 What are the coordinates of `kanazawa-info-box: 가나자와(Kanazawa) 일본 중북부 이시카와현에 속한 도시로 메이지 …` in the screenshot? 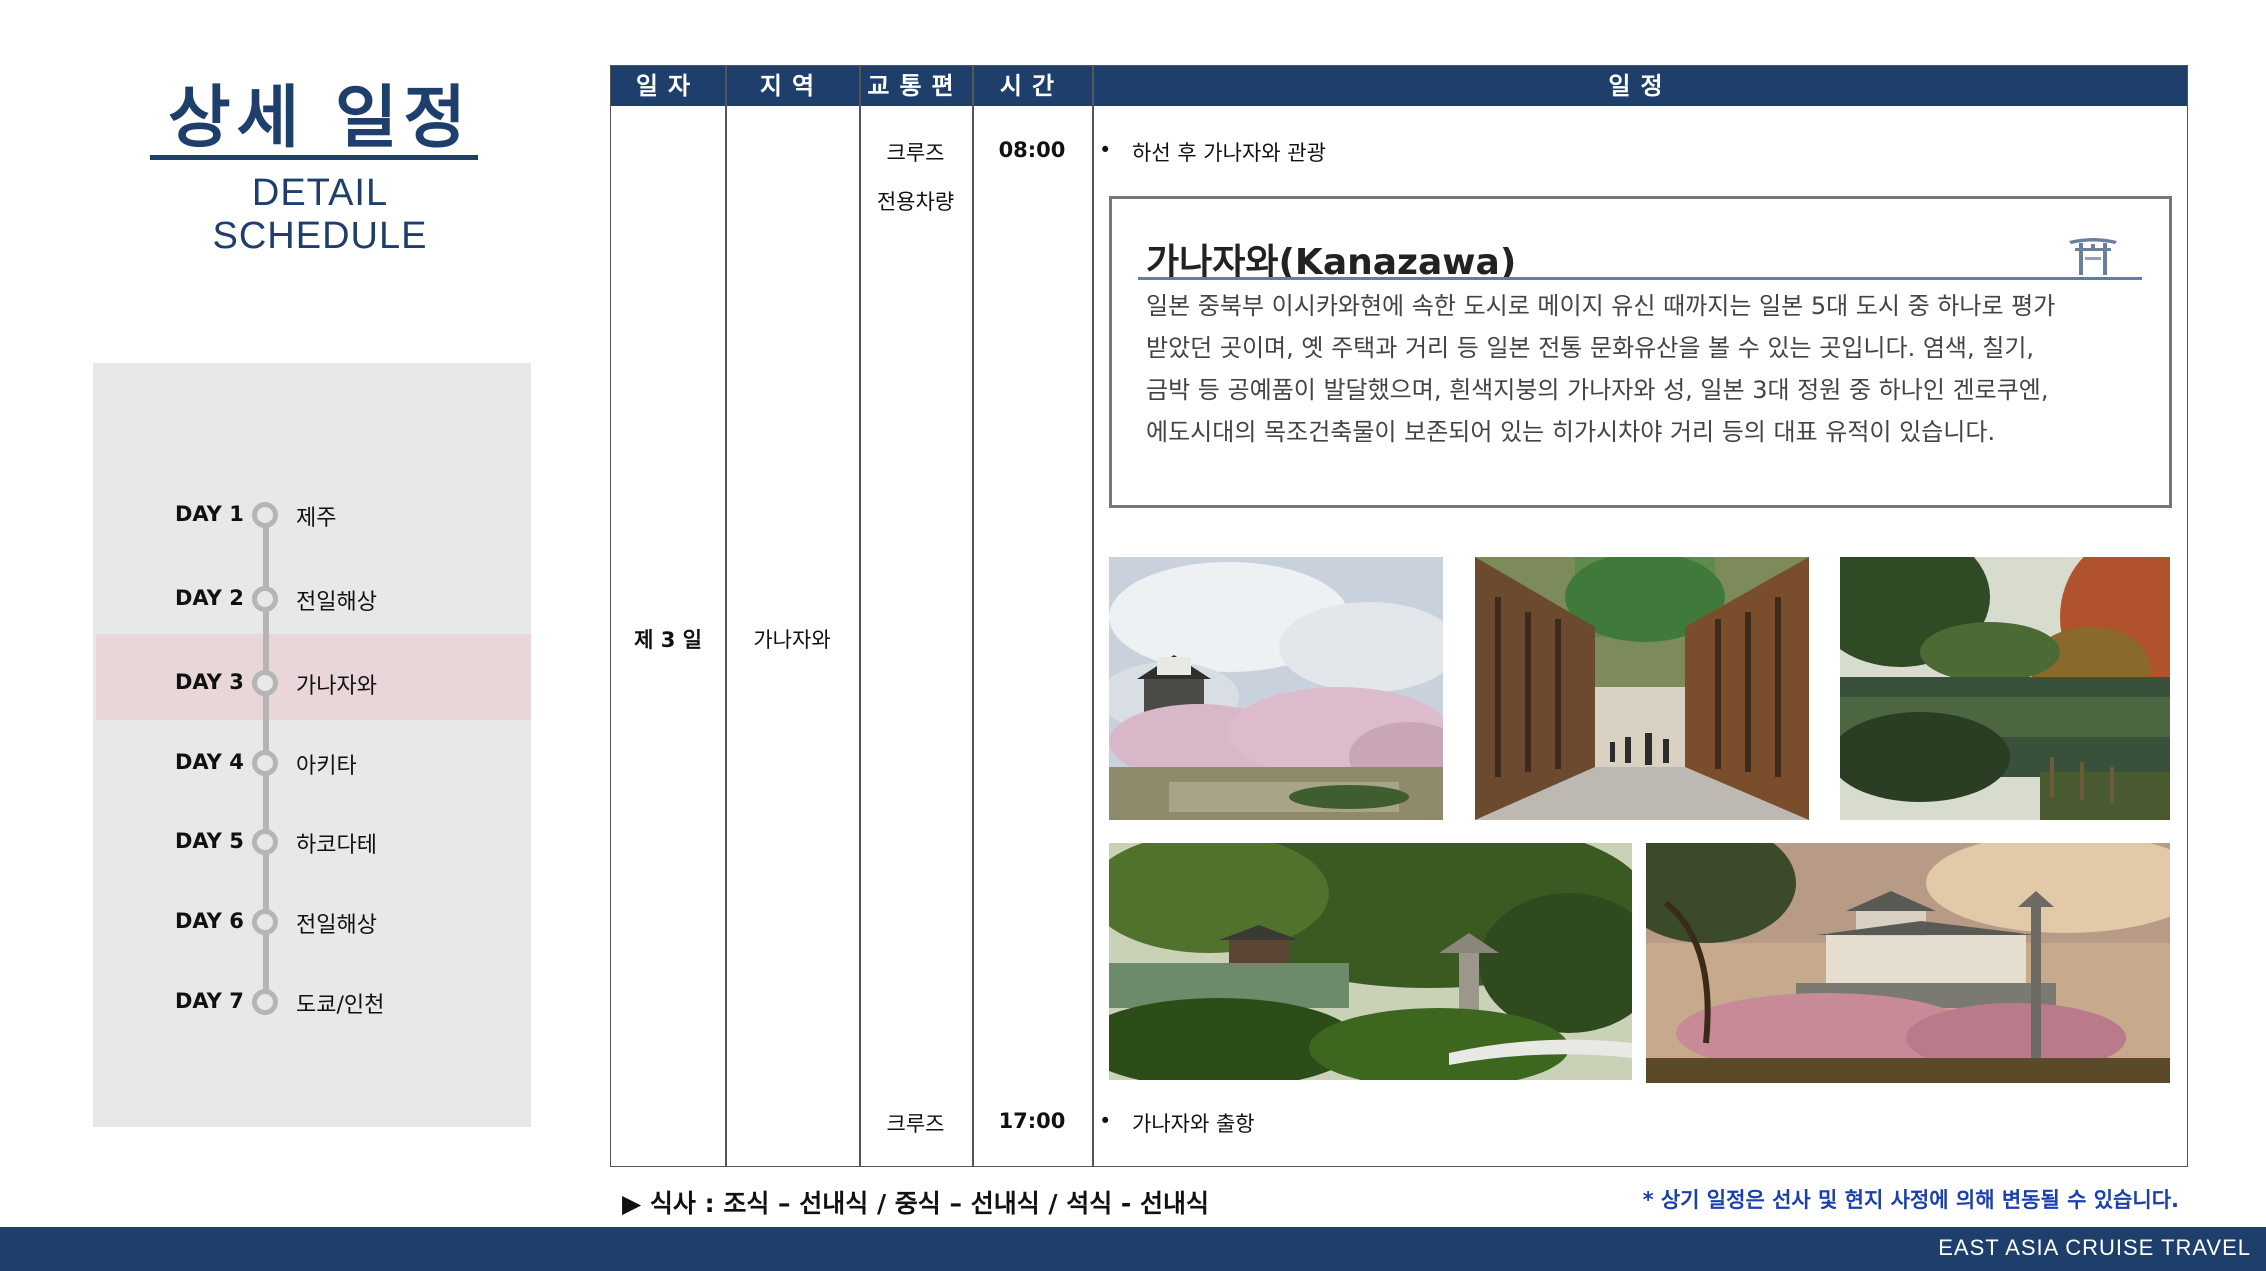 It's located at (1640, 352).